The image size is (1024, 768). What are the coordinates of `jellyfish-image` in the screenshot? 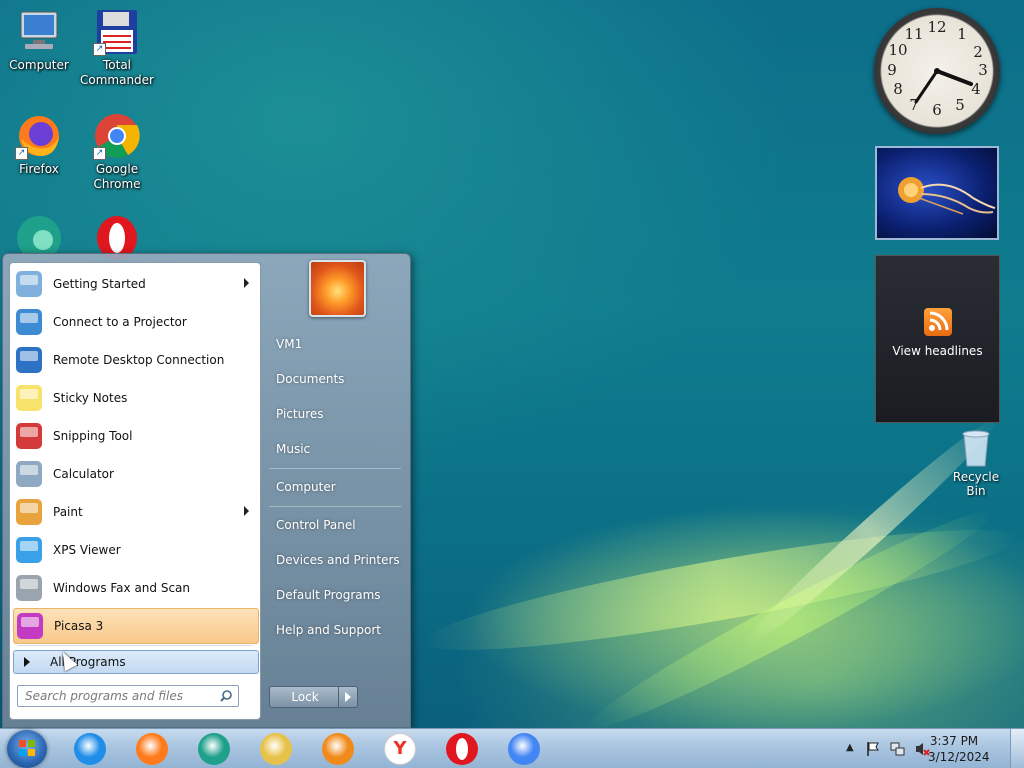 It's located at (947, 196).